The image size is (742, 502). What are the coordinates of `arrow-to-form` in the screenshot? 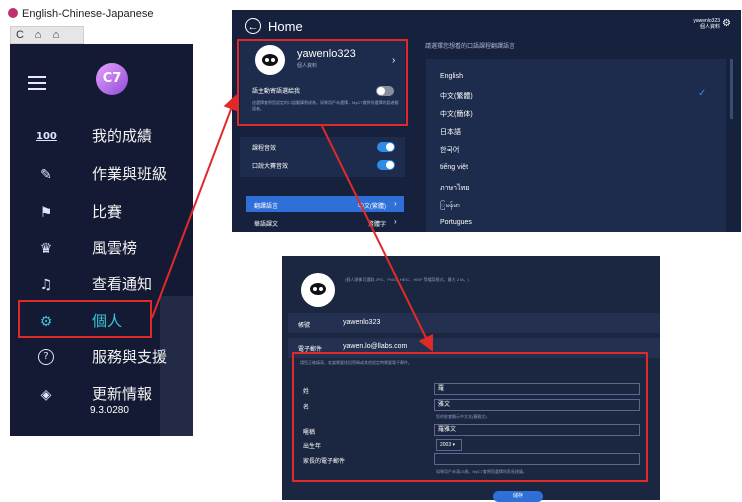 It's located at (377, 238).